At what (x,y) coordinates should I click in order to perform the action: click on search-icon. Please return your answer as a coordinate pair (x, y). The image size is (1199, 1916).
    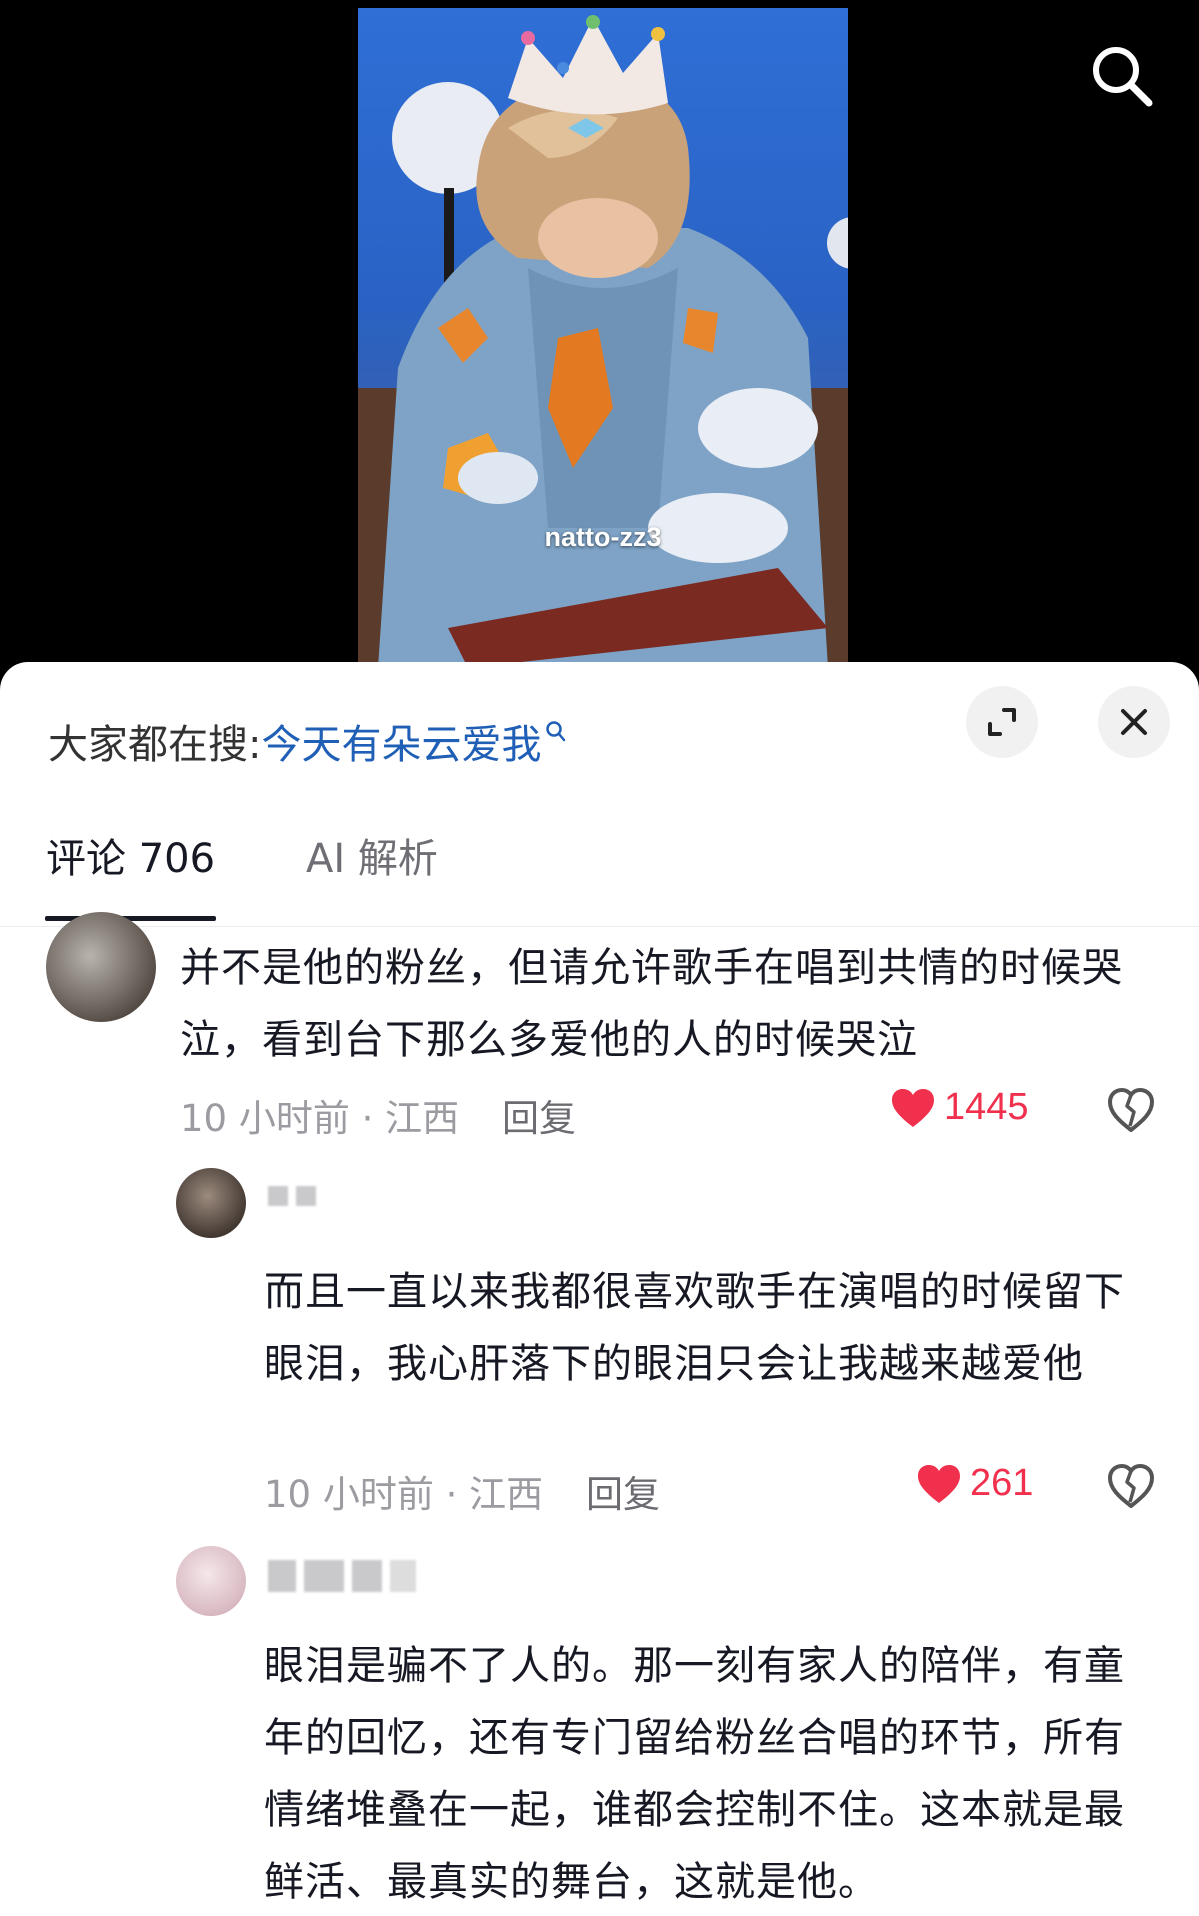
    Looking at the image, I should click on (1123, 77).